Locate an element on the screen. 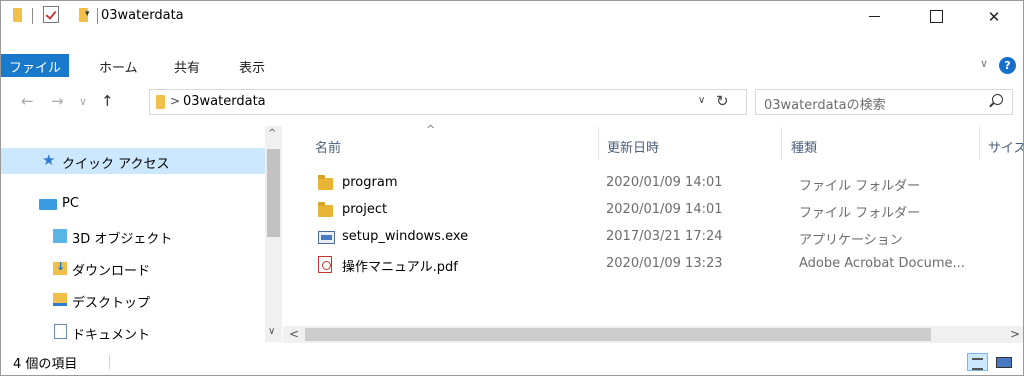  tab-home: ホーム is located at coordinates (118, 65).